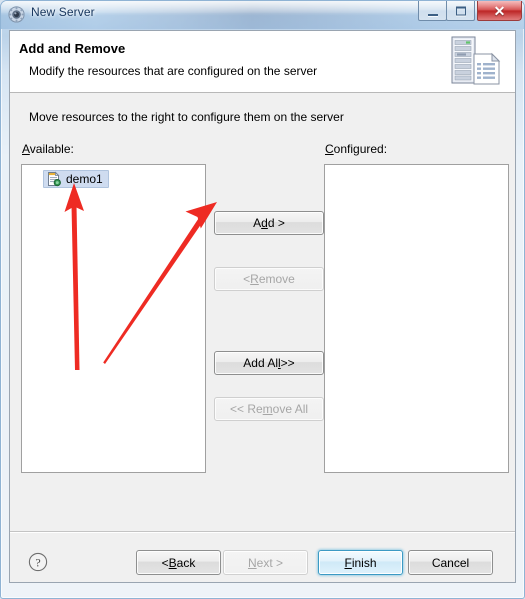  I want to click on available-label: Available:, so click(48, 149).